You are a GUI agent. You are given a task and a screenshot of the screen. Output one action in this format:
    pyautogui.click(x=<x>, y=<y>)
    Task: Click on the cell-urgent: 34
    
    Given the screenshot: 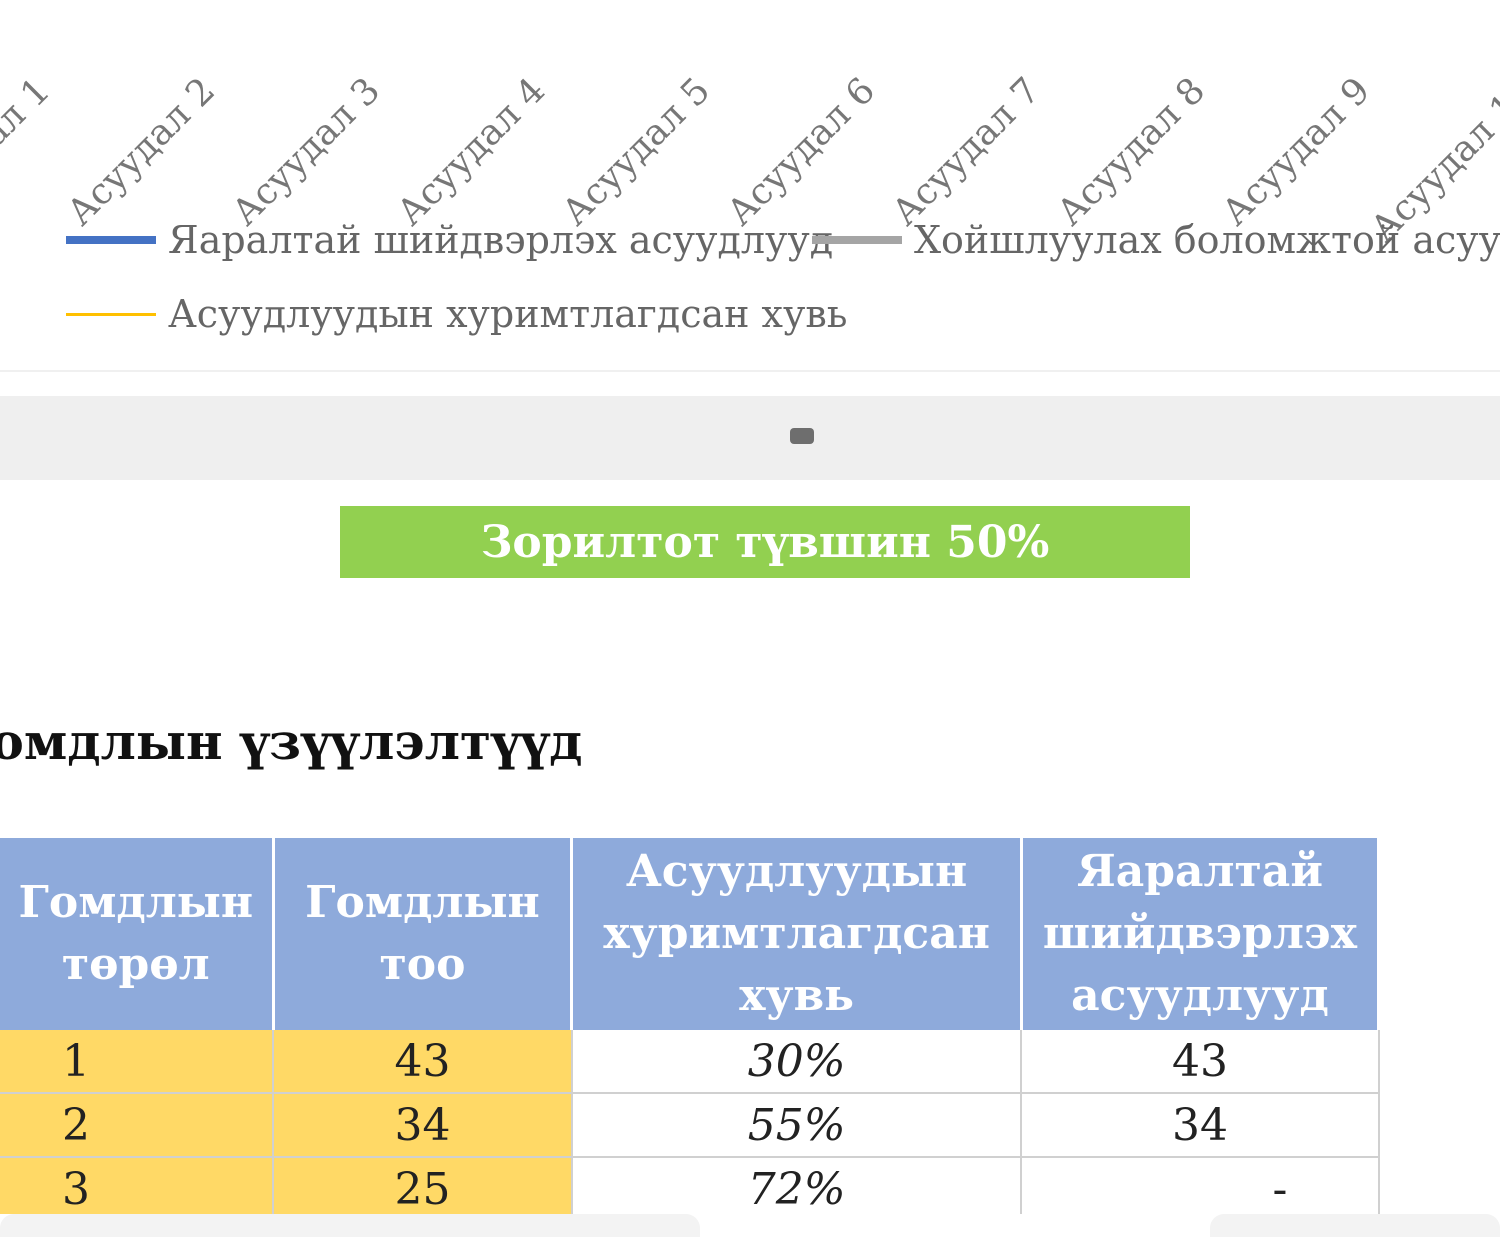 What is the action you would take?
    pyautogui.click(x=1200, y=1125)
    